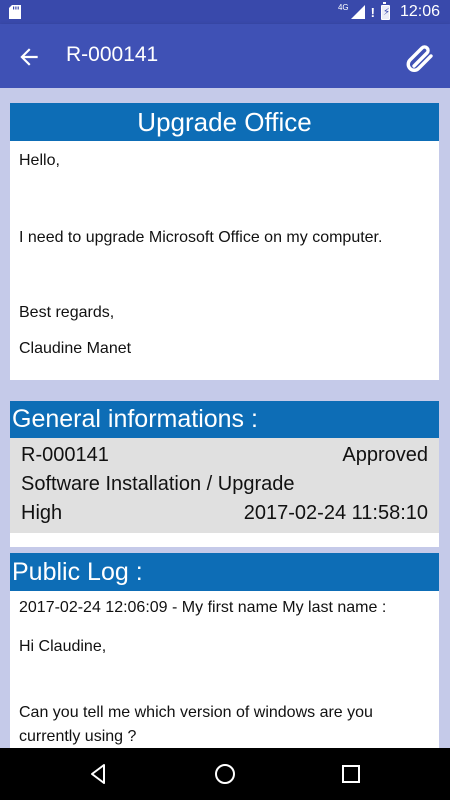 Image resolution: width=450 pixels, height=800 pixels. What do you see at coordinates (419, 11) in the screenshot?
I see `clock: 12:06` at bounding box center [419, 11].